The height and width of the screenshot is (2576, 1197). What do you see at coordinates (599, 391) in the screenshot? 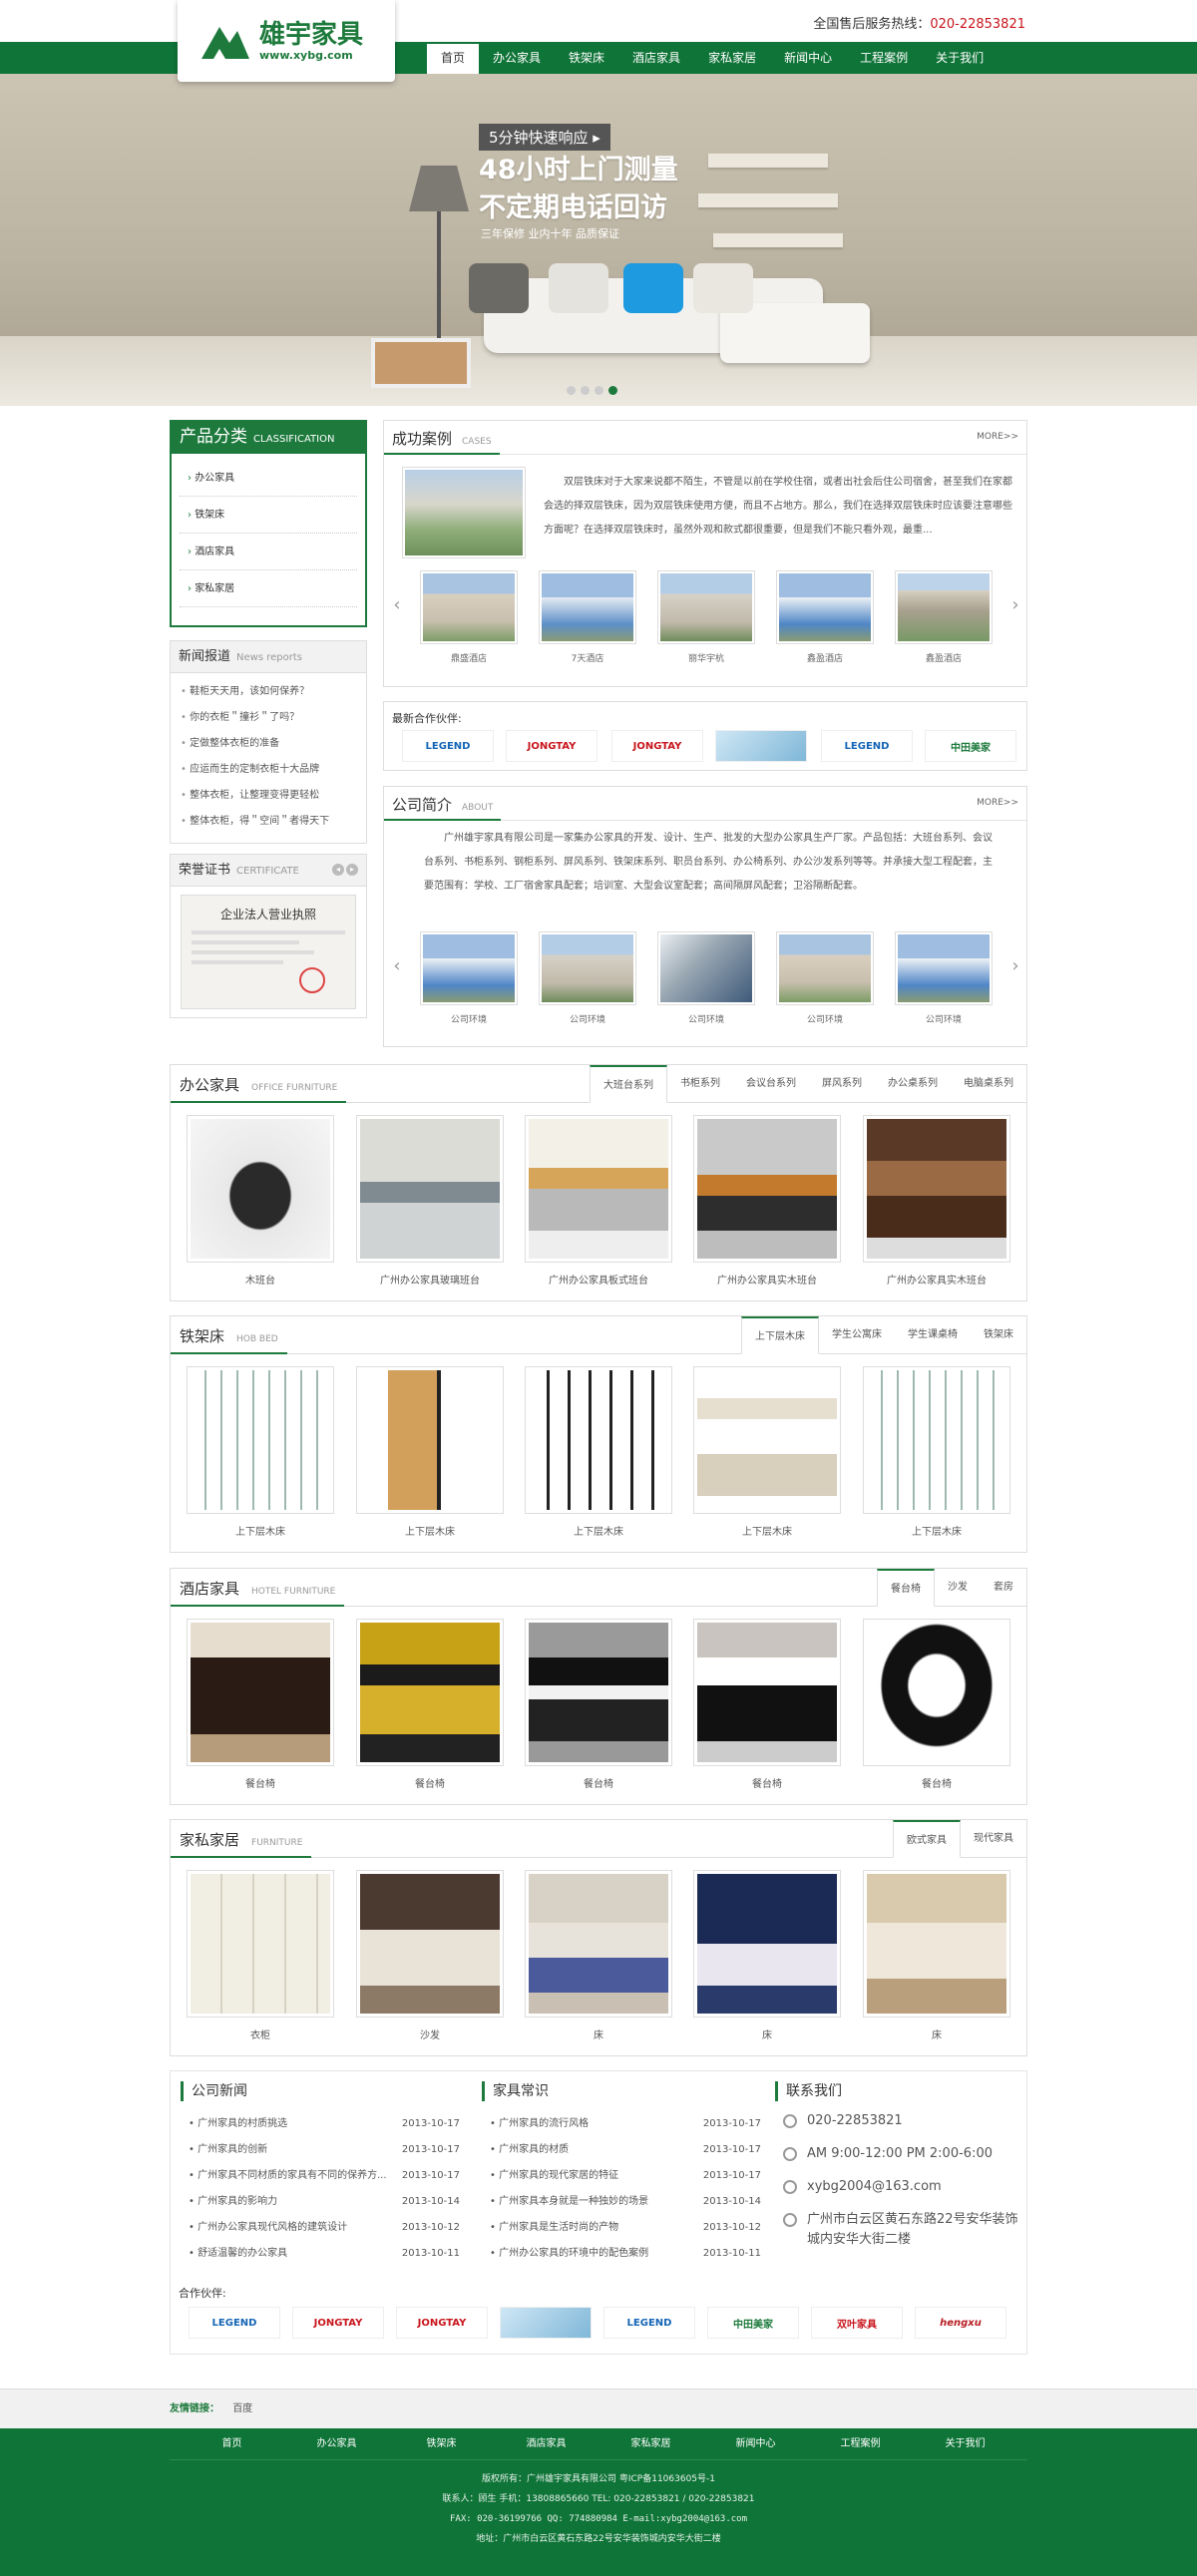
I see `banner-dot` at bounding box center [599, 391].